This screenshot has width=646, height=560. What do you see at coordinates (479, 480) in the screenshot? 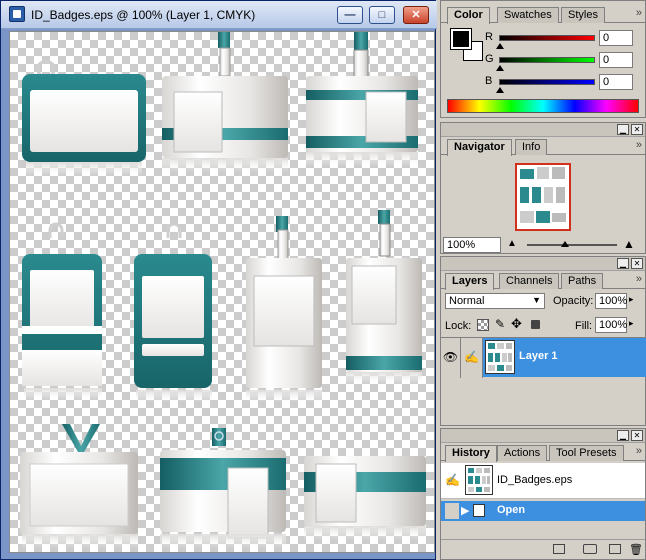
I see `snapshot-thumbnail` at bounding box center [479, 480].